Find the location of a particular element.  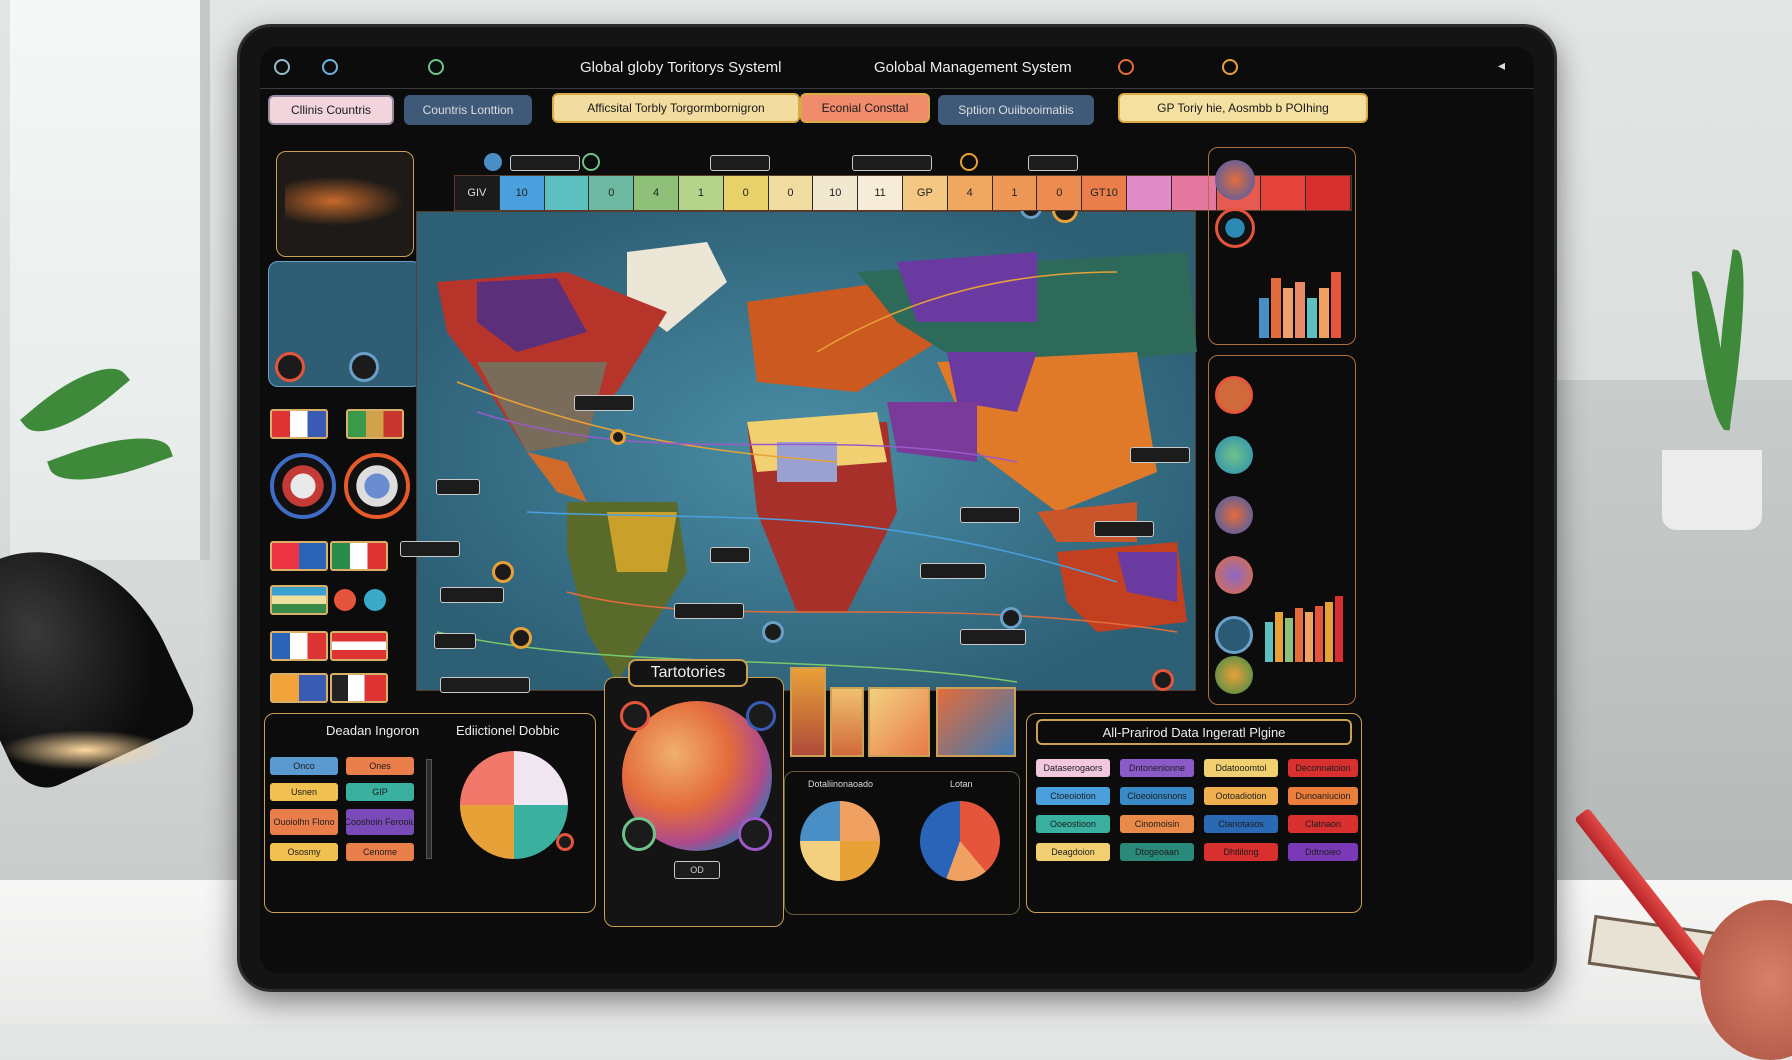

filter-location: Countris Lonttion is located at coordinates (468, 110).